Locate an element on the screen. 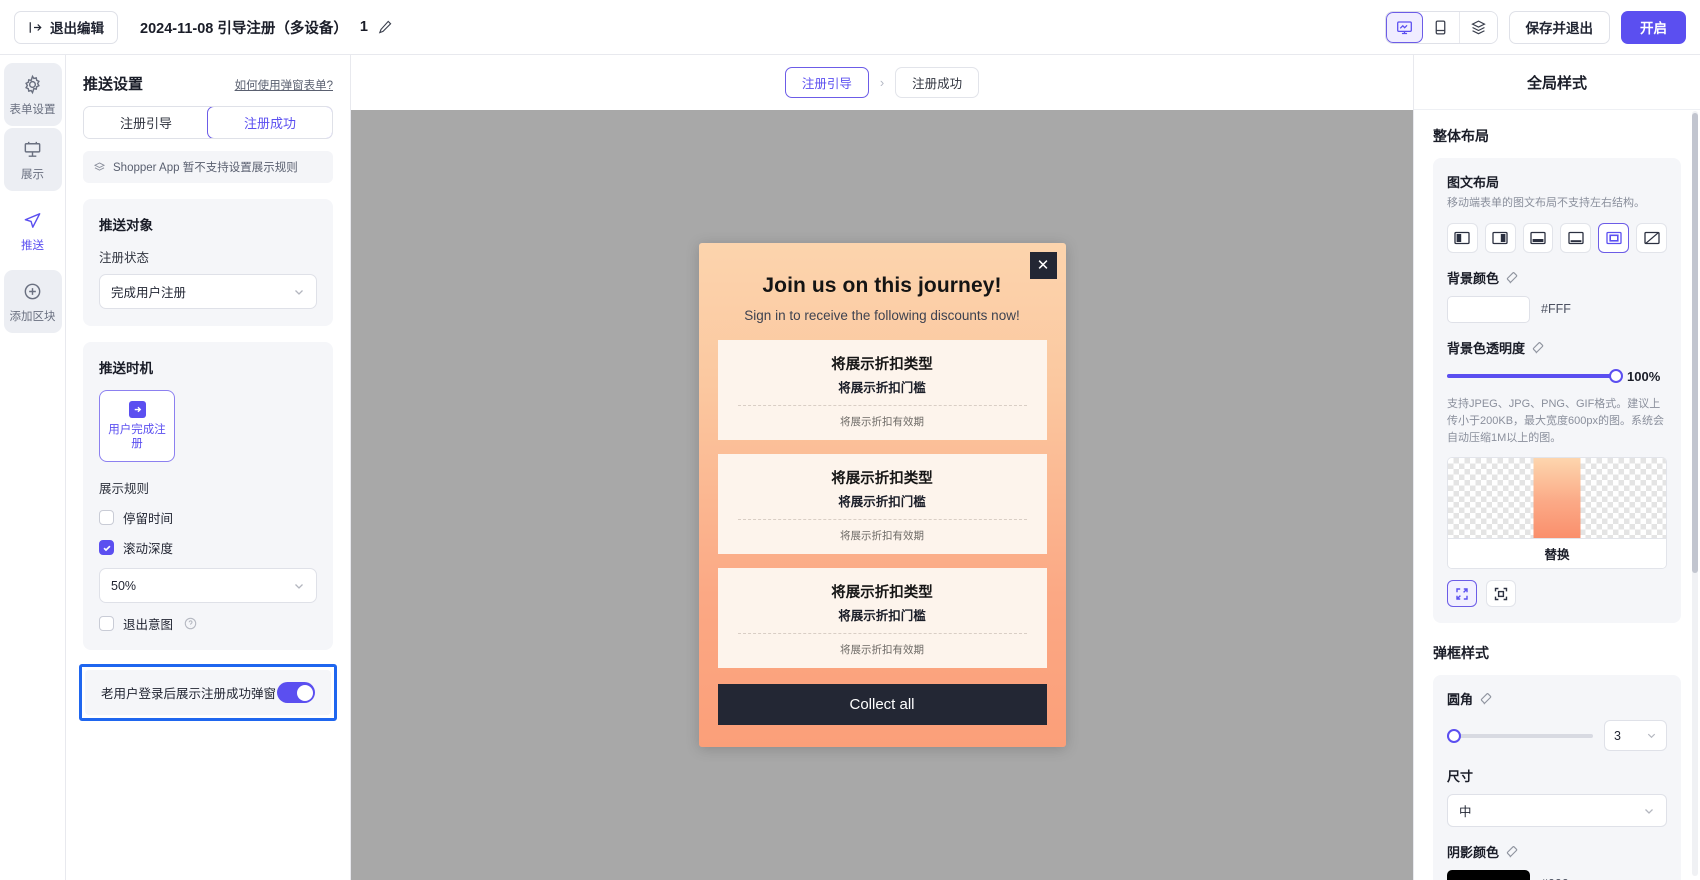 This screenshot has width=1700, height=880. document-number: 1 is located at coordinates (363, 27).